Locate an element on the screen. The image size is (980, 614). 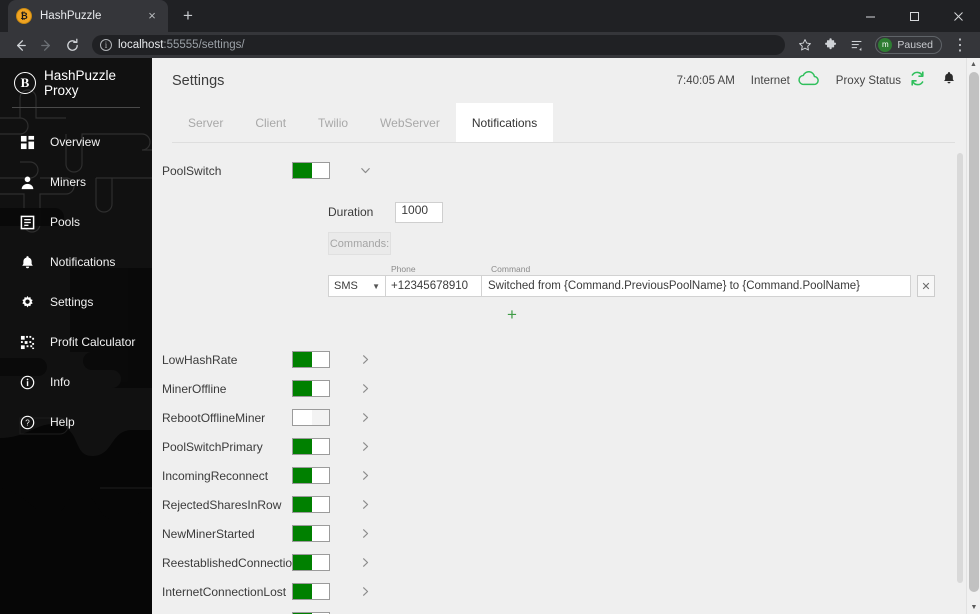
tab-server: Server is located at coordinates (205, 122).